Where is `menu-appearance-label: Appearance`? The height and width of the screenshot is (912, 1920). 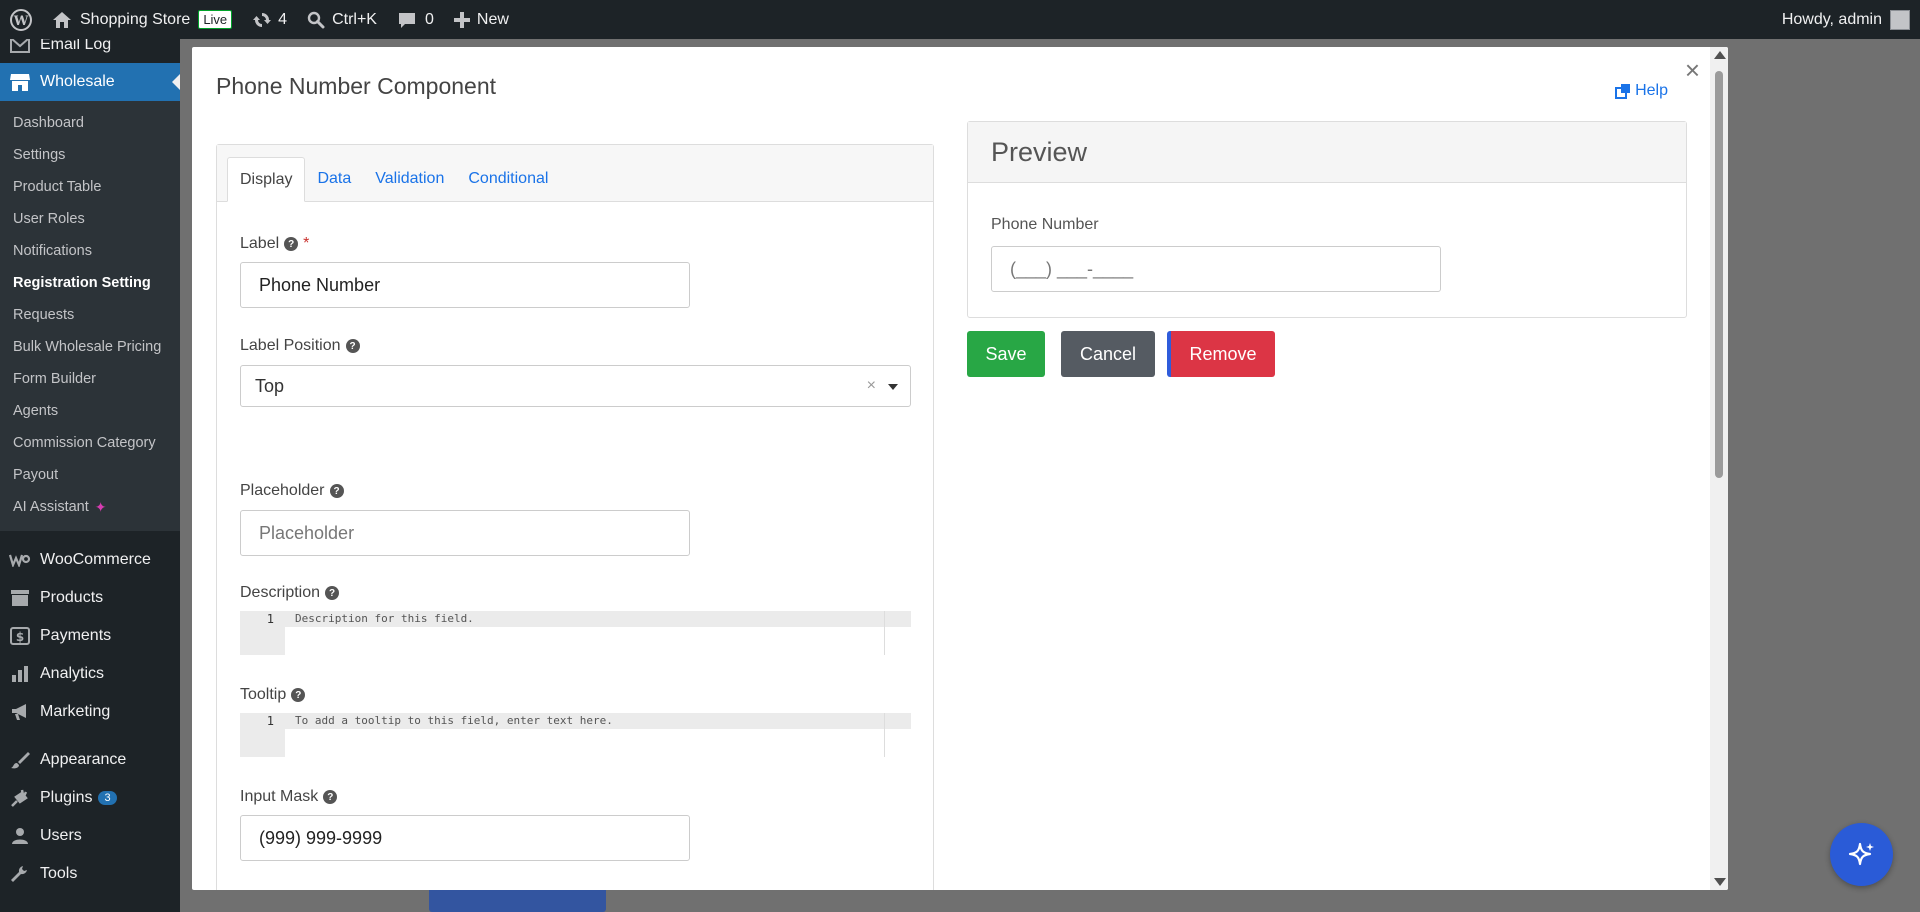
menu-appearance-label: Appearance is located at coordinates (83, 759).